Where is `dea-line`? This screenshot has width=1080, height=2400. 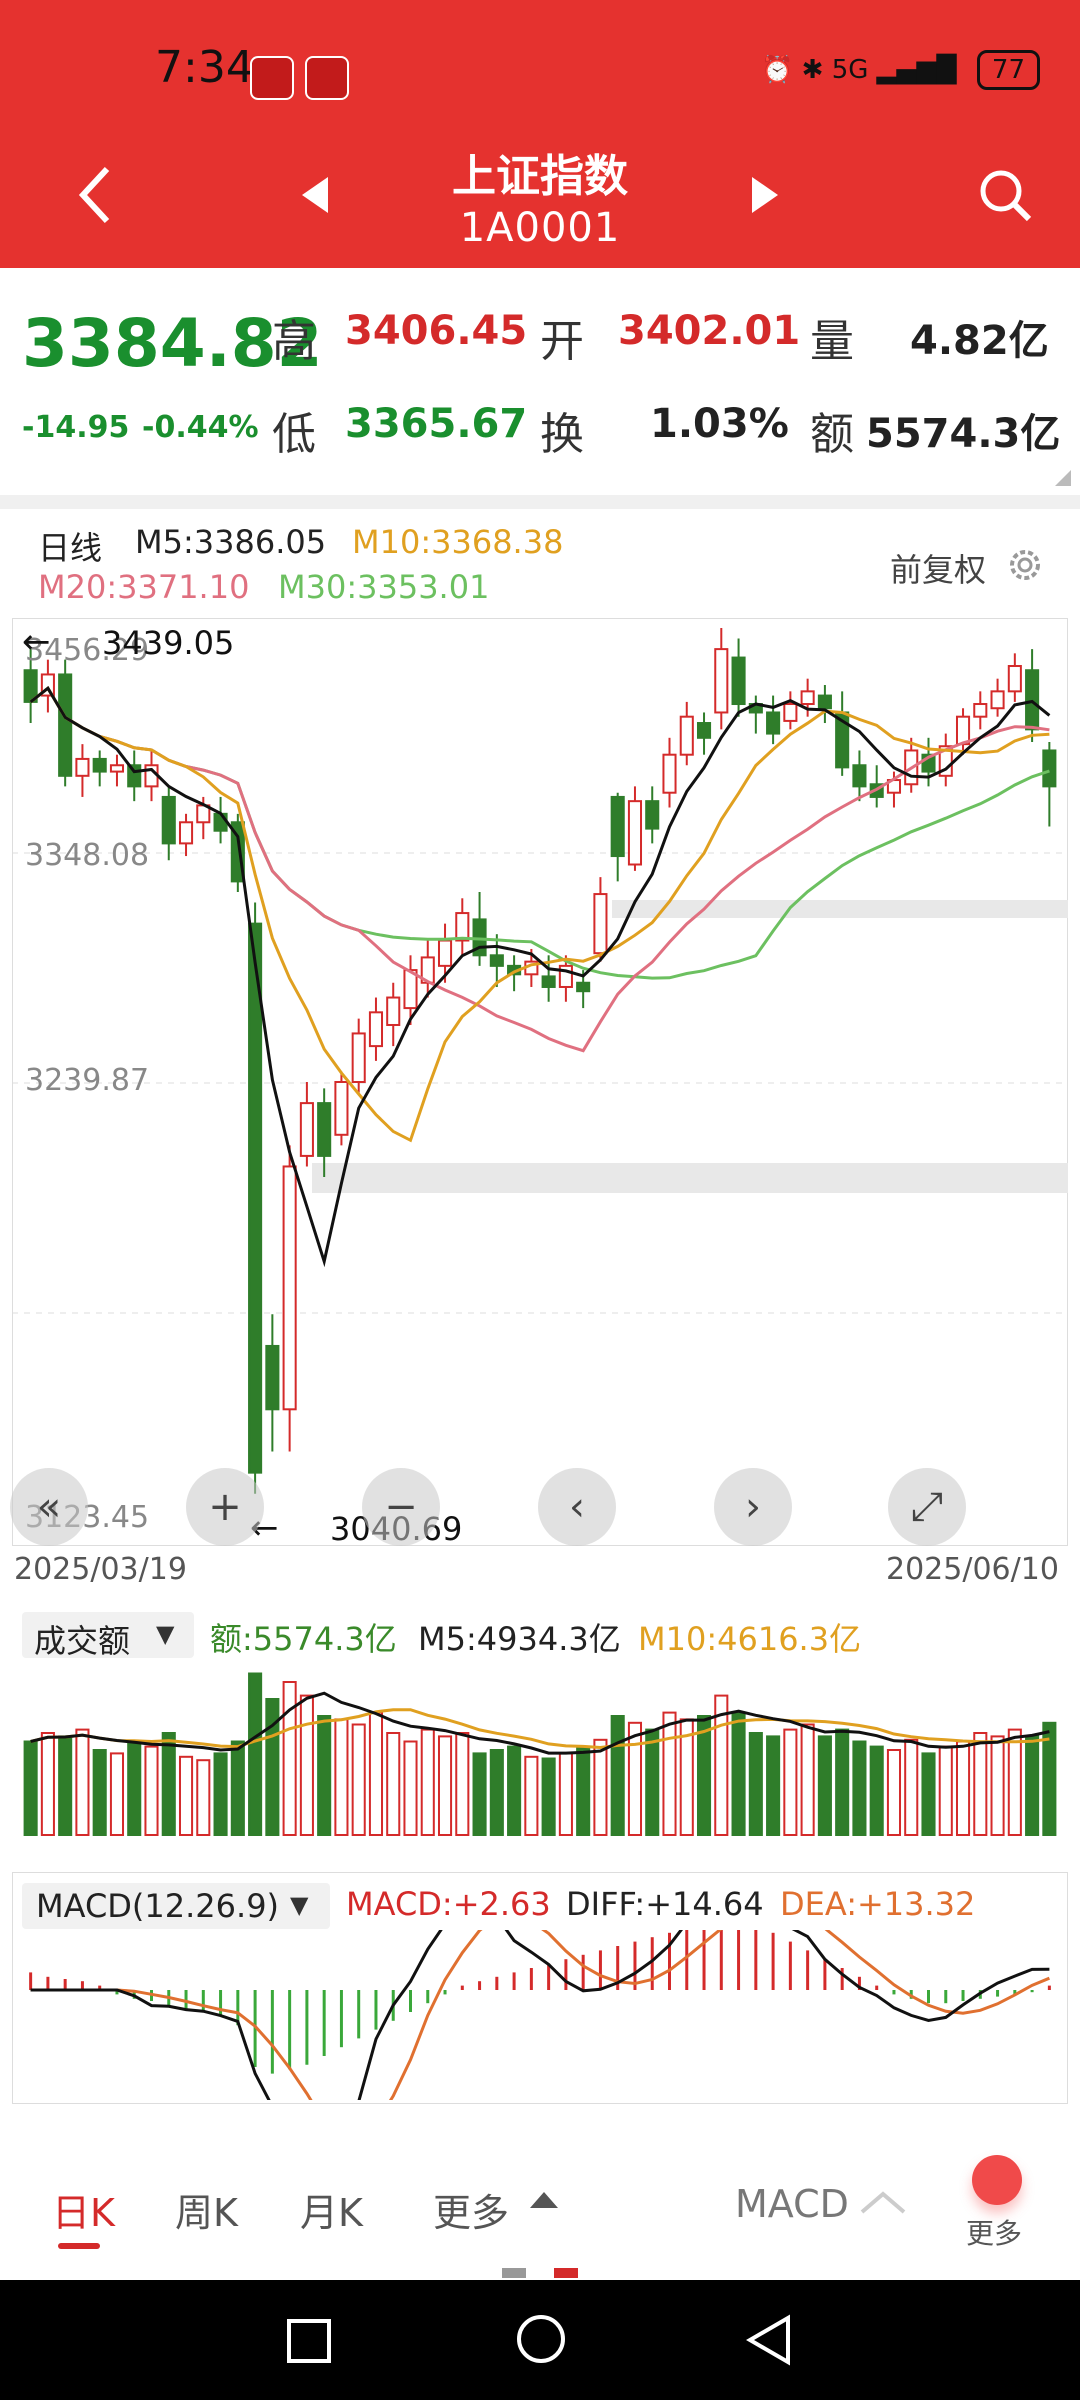
dea-line is located at coordinates (540, 2015).